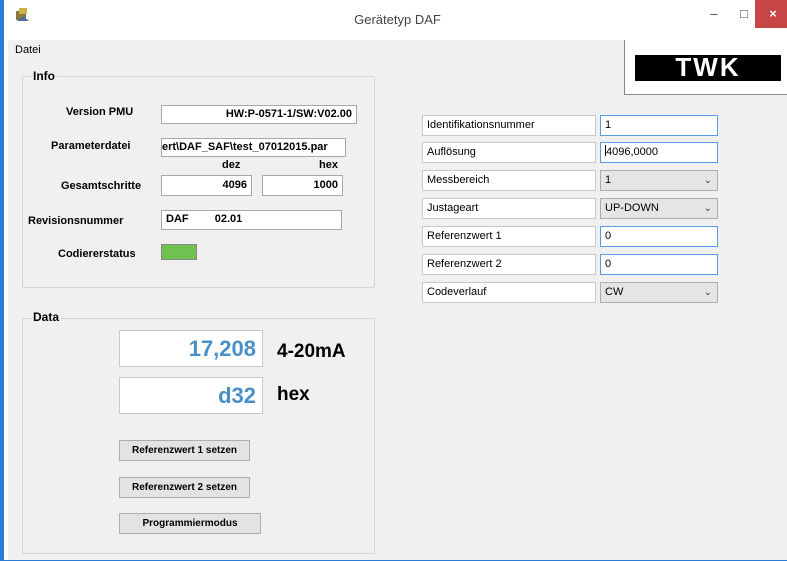 This screenshot has width=787, height=561. Describe the element at coordinates (44, 76) in the screenshot. I see `info-legend: Info` at that location.